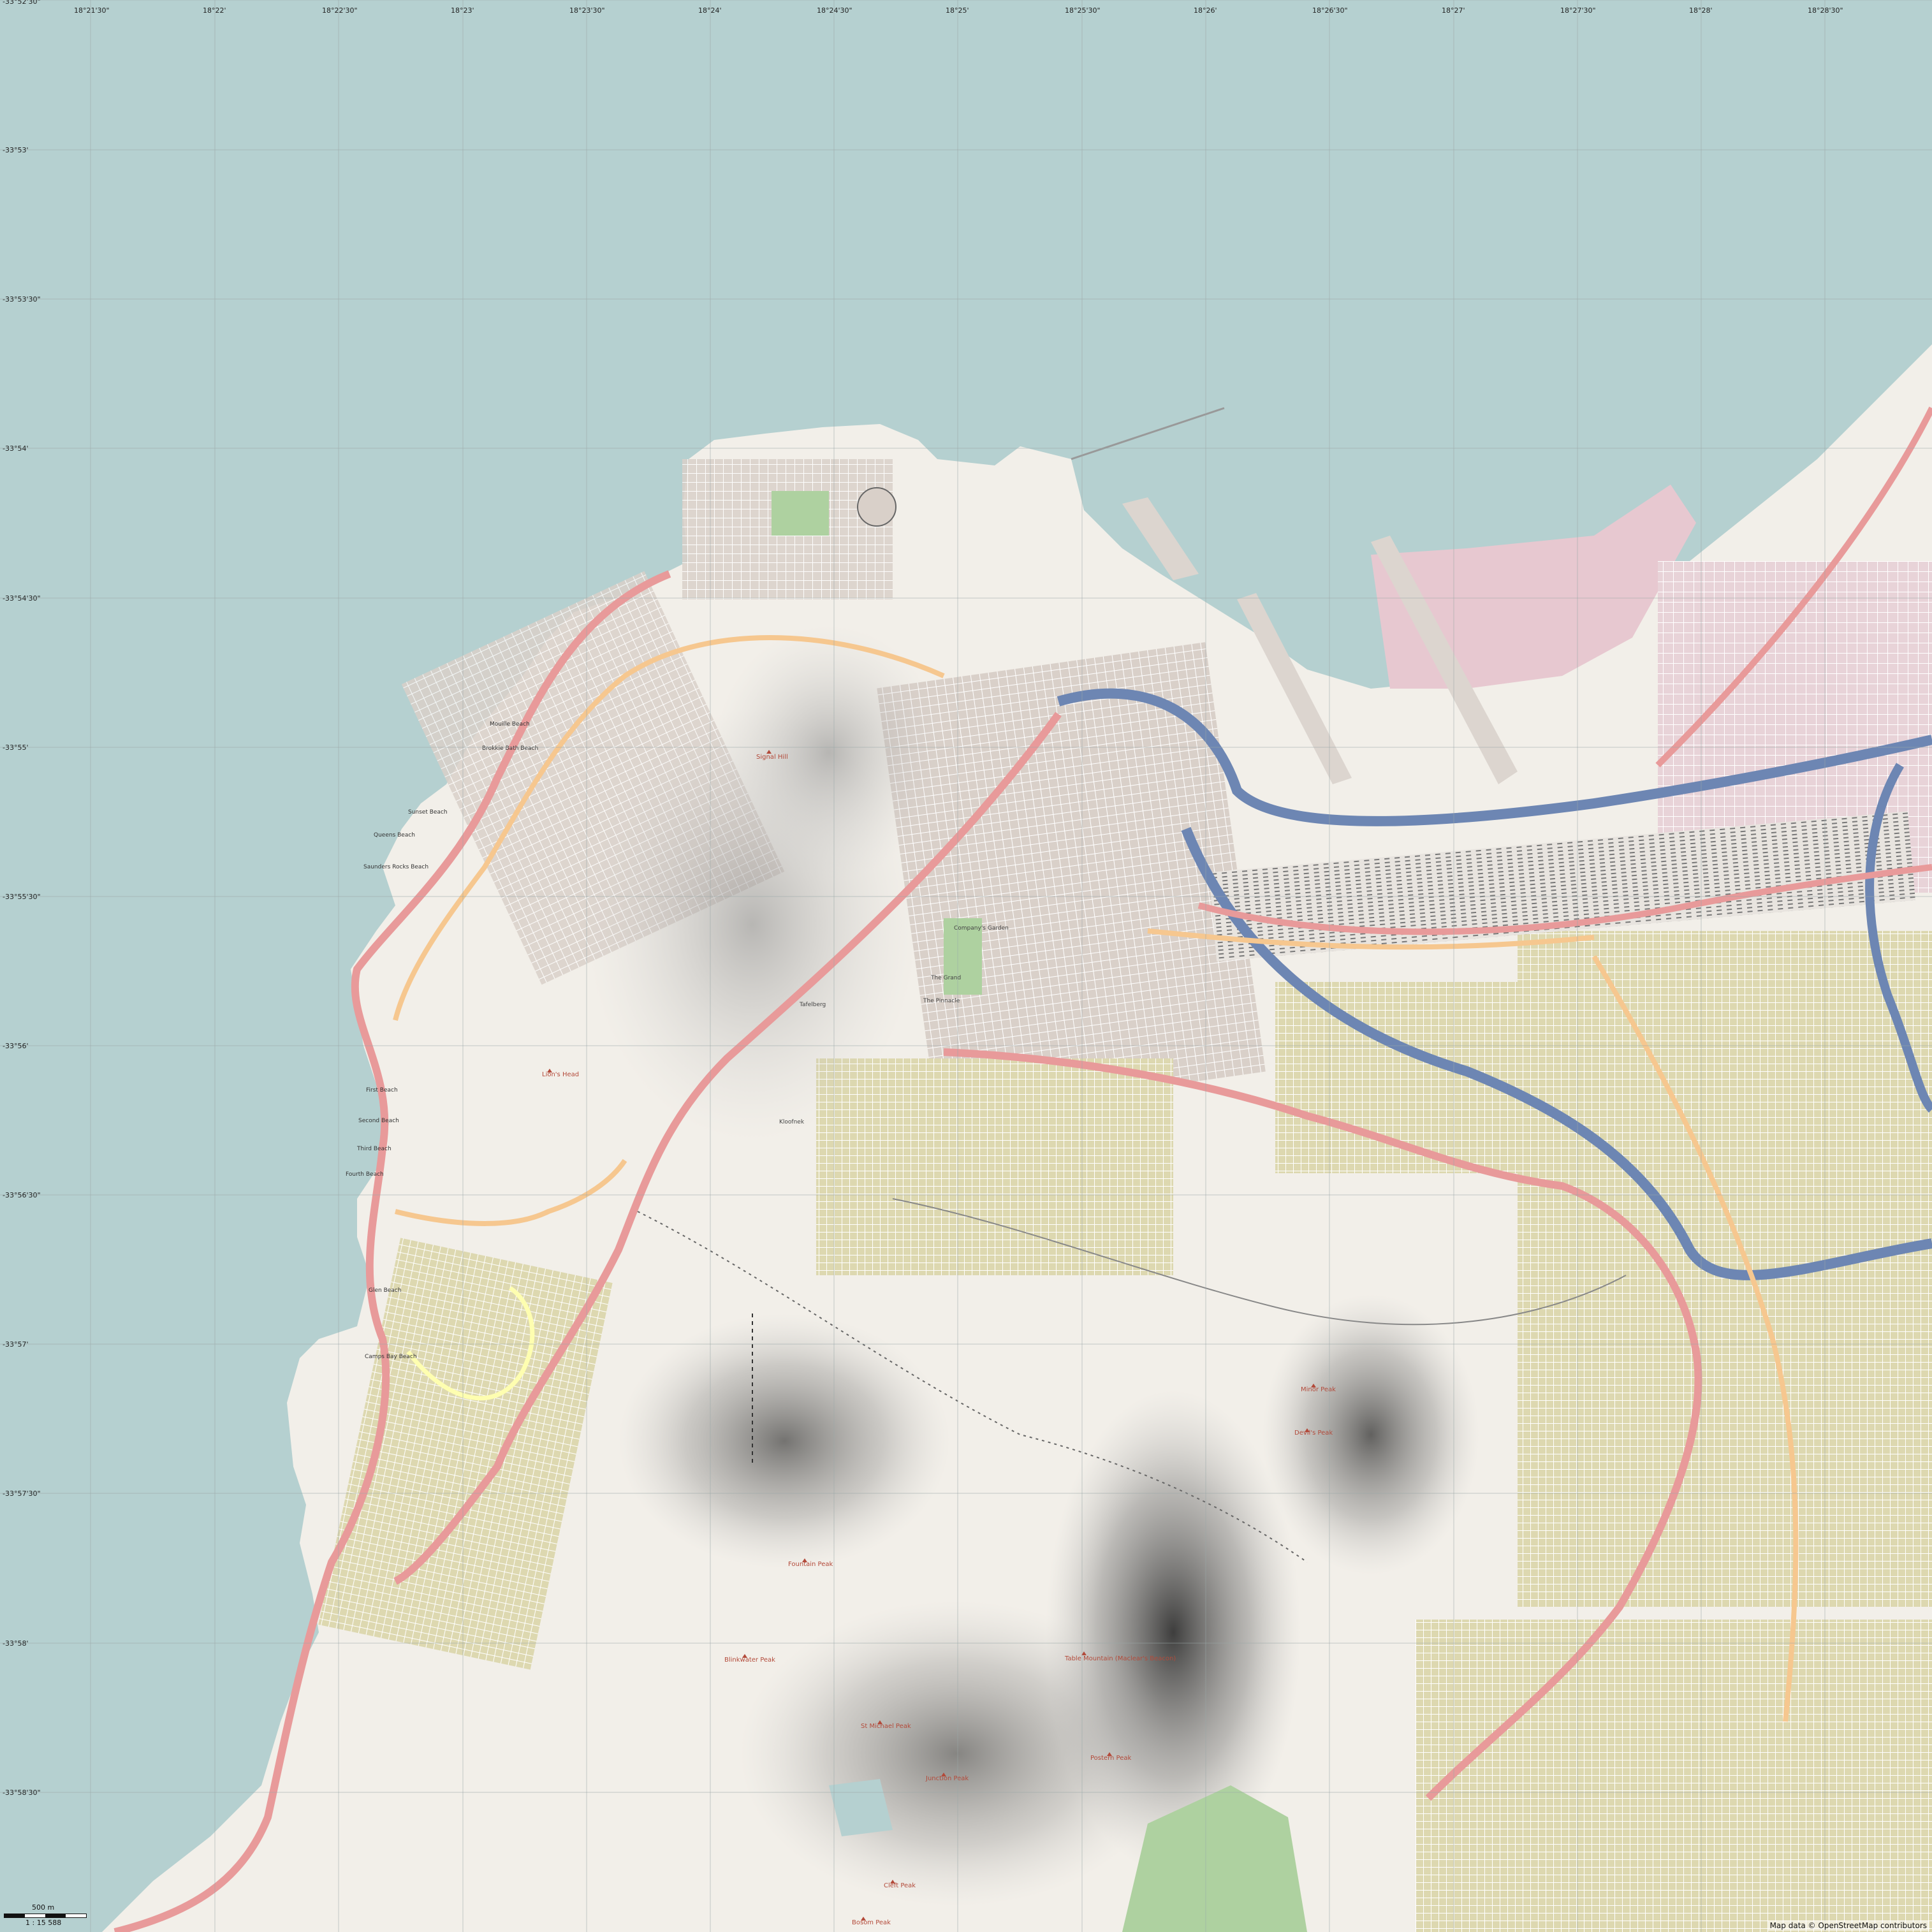  Describe the element at coordinates (395, 867) in the screenshot. I see `beach-label: Saunders Rocks Beach` at that location.